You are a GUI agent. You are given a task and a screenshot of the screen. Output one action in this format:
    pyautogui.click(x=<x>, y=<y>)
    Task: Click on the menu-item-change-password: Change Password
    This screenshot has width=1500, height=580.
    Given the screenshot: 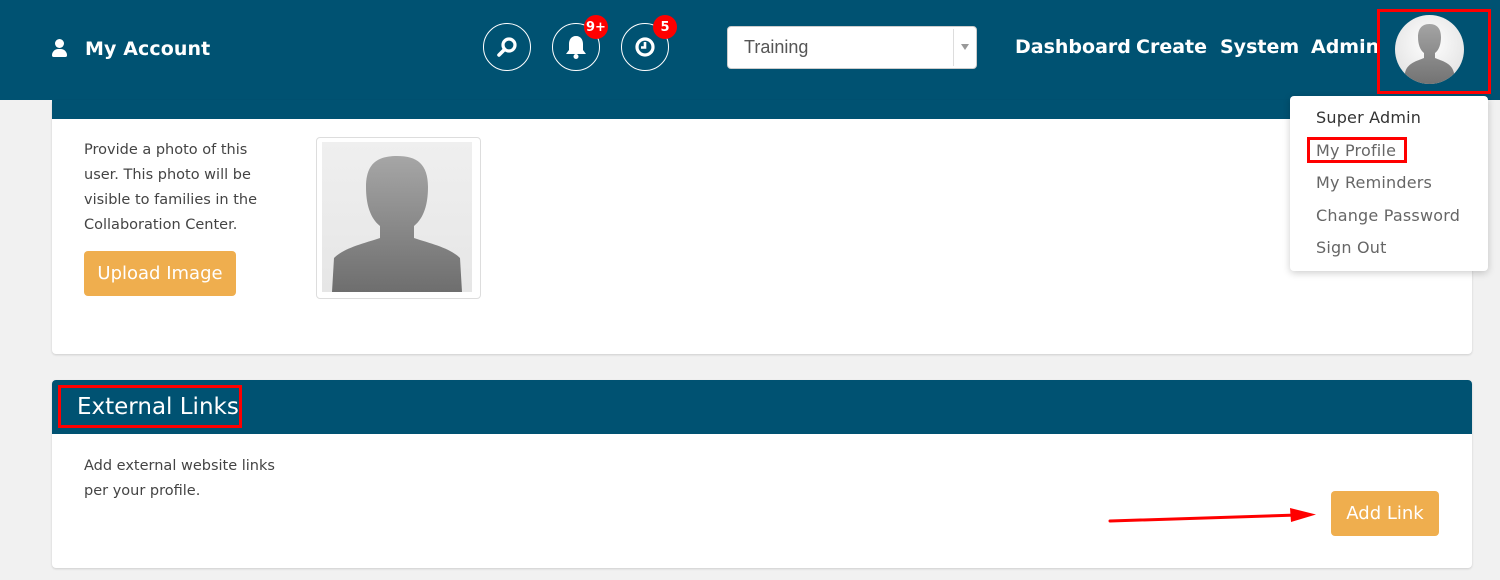 What is the action you would take?
    pyautogui.click(x=1388, y=215)
    